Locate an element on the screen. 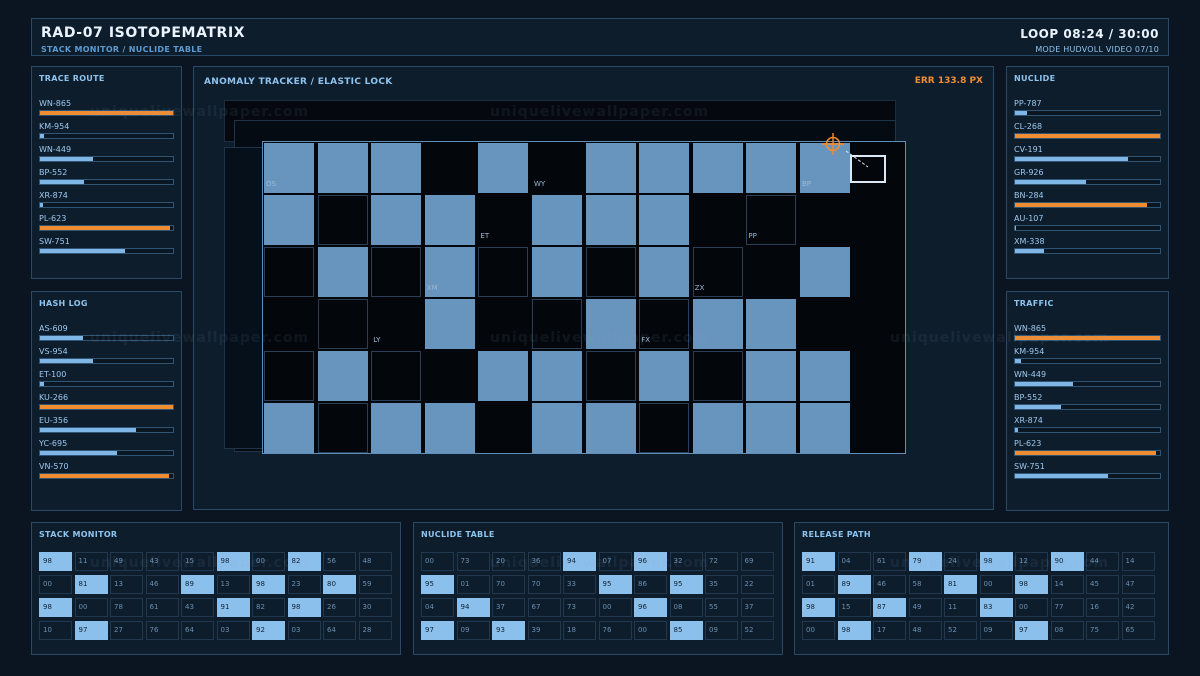 Image resolution: width=1200 pixels, height=676 pixels. bar-row: PL-623 is located at coordinates (1087, 448).